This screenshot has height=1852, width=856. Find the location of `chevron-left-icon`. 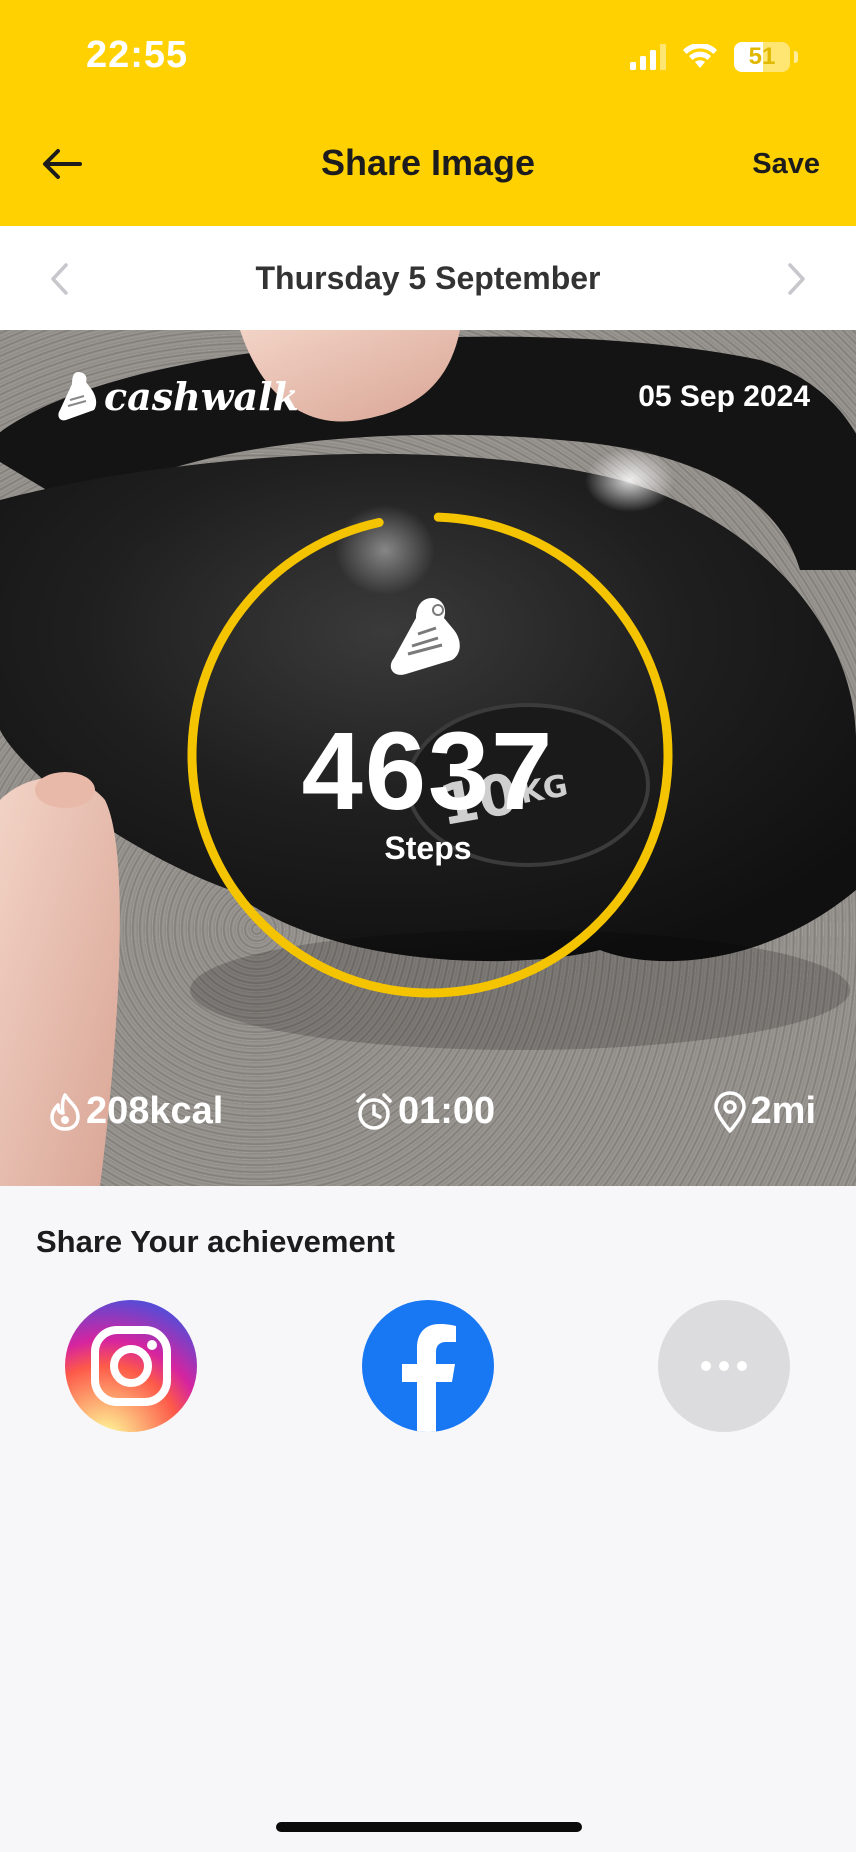

chevron-left-icon is located at coordinates (60, 279).